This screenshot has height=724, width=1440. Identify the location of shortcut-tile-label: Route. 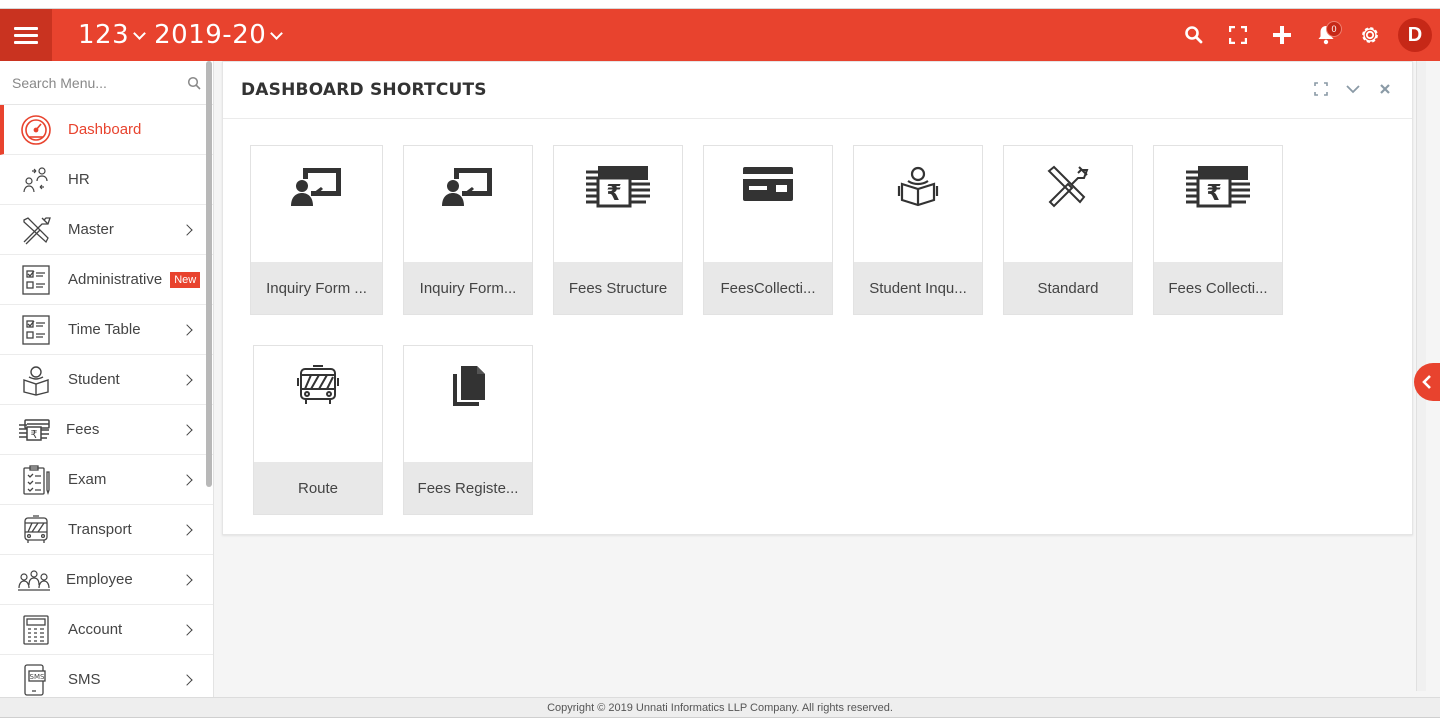
(318, 488).